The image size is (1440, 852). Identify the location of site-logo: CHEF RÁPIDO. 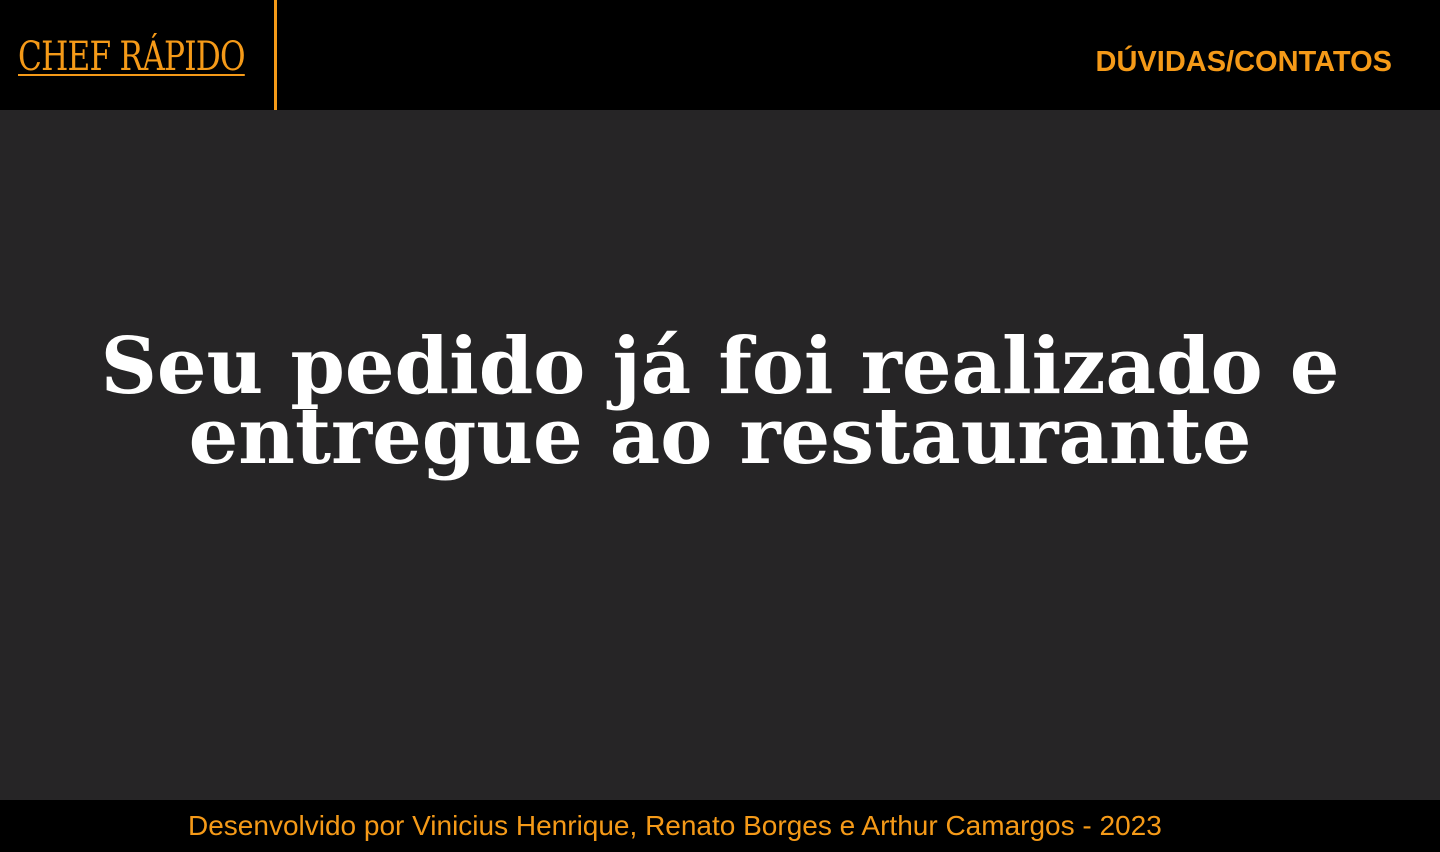
(132, 57).